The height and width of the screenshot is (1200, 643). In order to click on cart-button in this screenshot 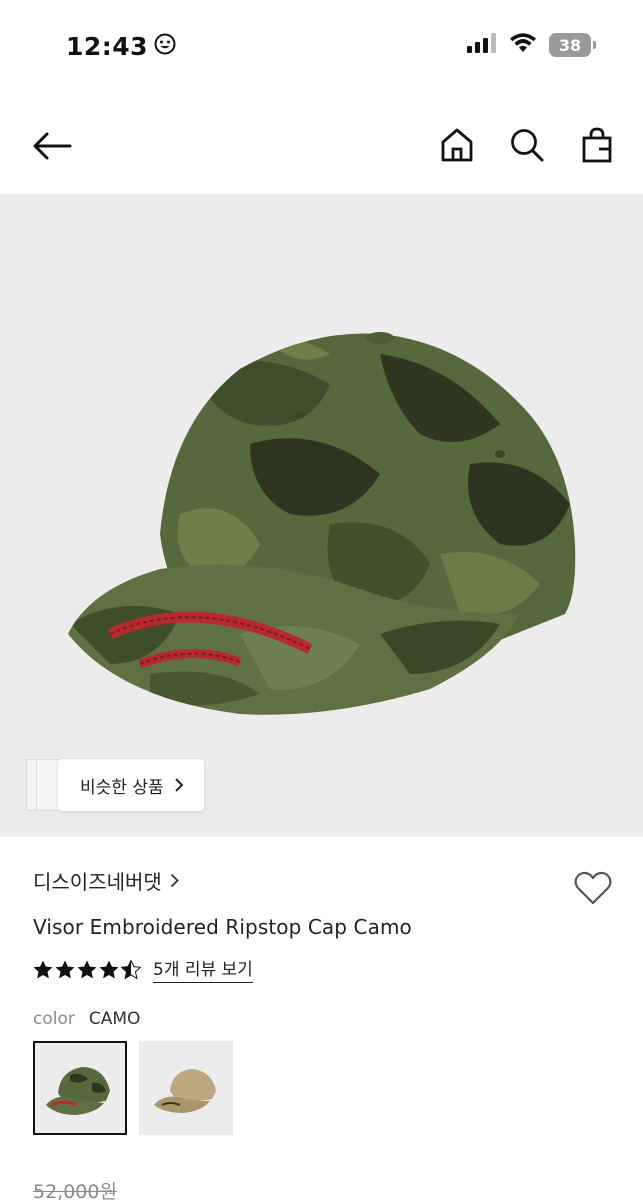, I will do `click(597, 145)`.